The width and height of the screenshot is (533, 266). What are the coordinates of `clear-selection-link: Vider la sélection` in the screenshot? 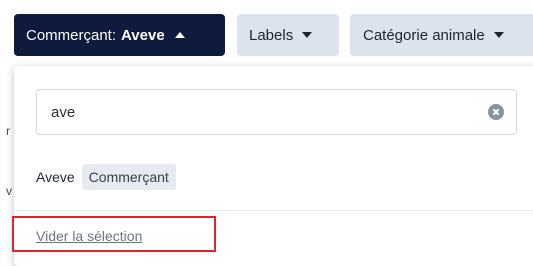 It's located at (89, 236).